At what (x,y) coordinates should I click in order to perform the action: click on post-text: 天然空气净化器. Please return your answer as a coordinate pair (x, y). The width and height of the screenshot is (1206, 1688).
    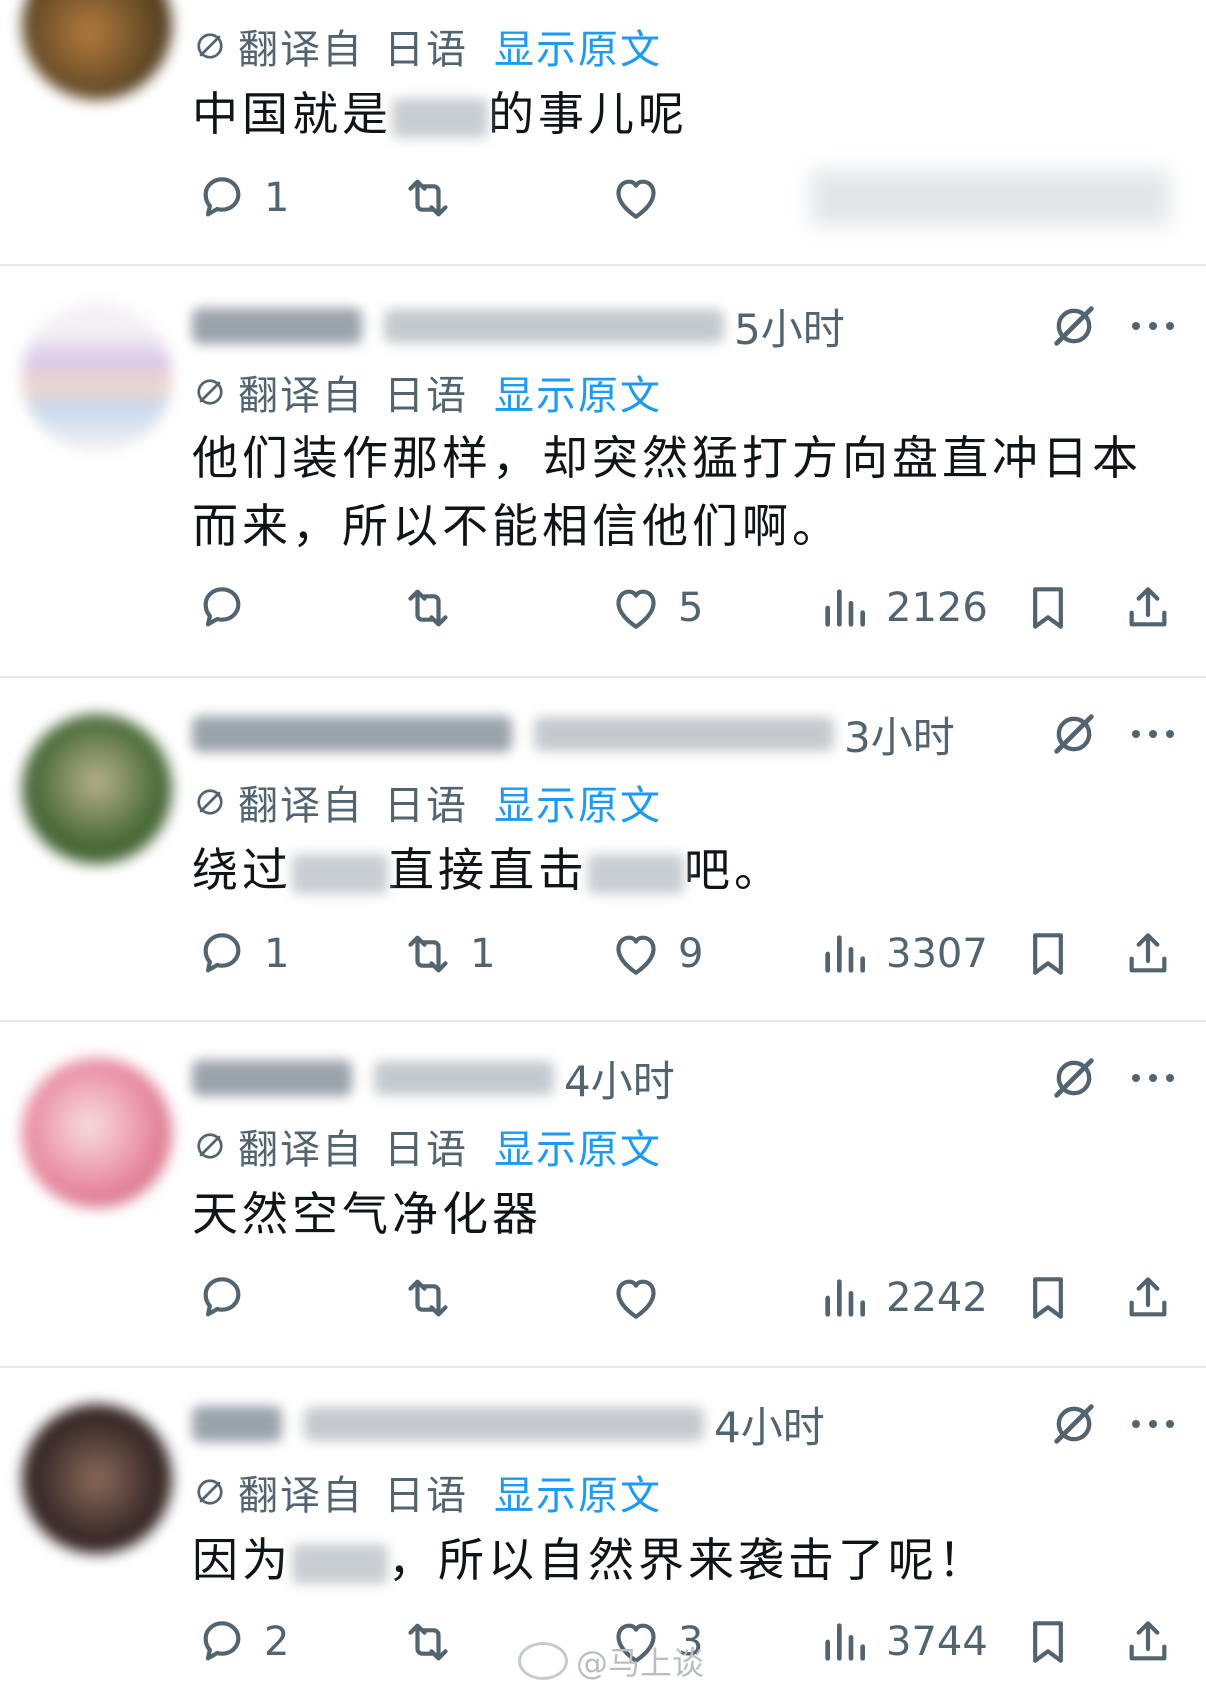
    Looking at the image, I should click on (367, 1214).